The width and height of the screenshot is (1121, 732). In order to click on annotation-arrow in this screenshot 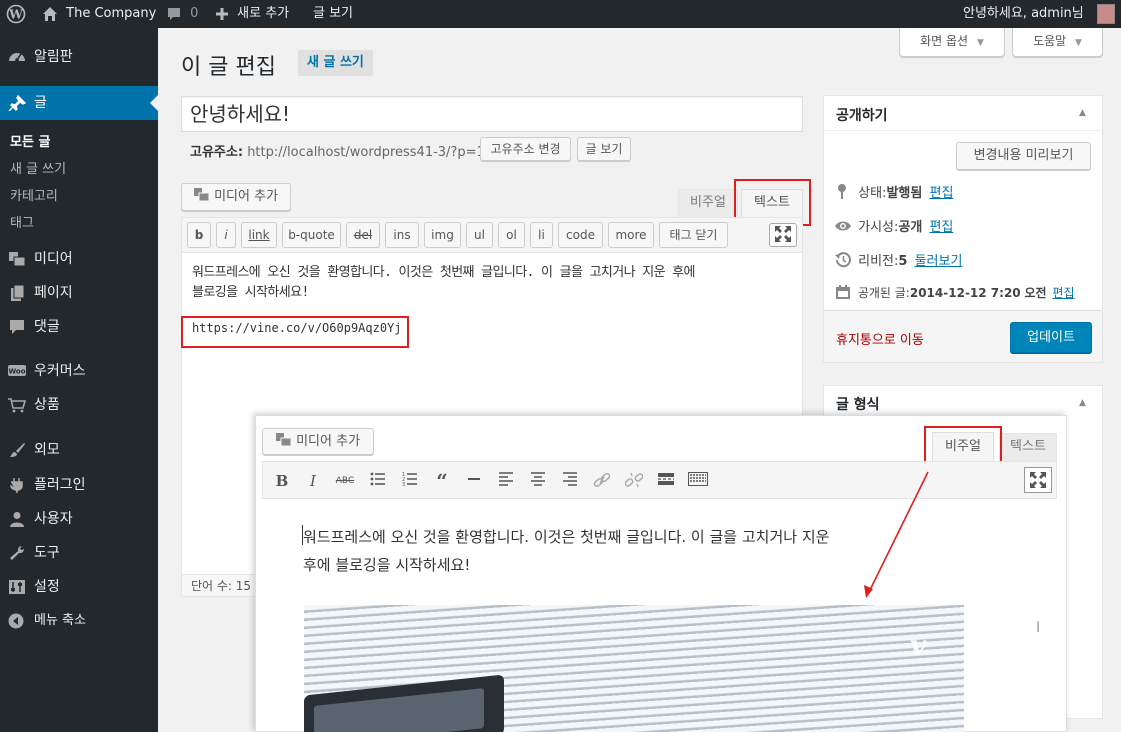, I will do `click(896, 534)`.